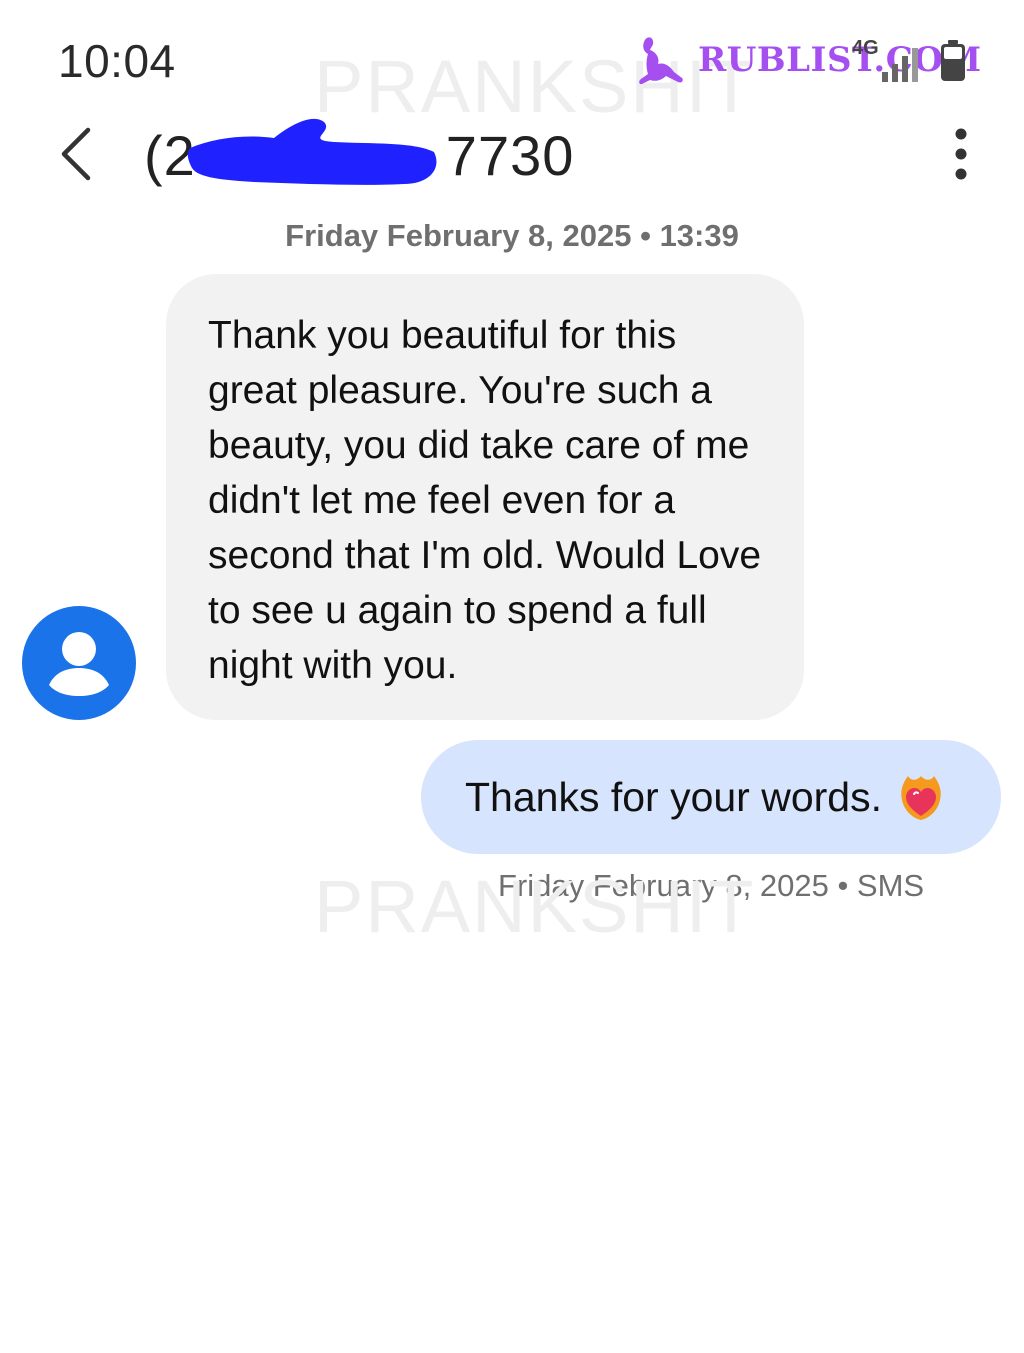 Image resolution: width=1024 pixels, height=1353 pixels. I want to click on redaction-scribble, so click(312, 151).